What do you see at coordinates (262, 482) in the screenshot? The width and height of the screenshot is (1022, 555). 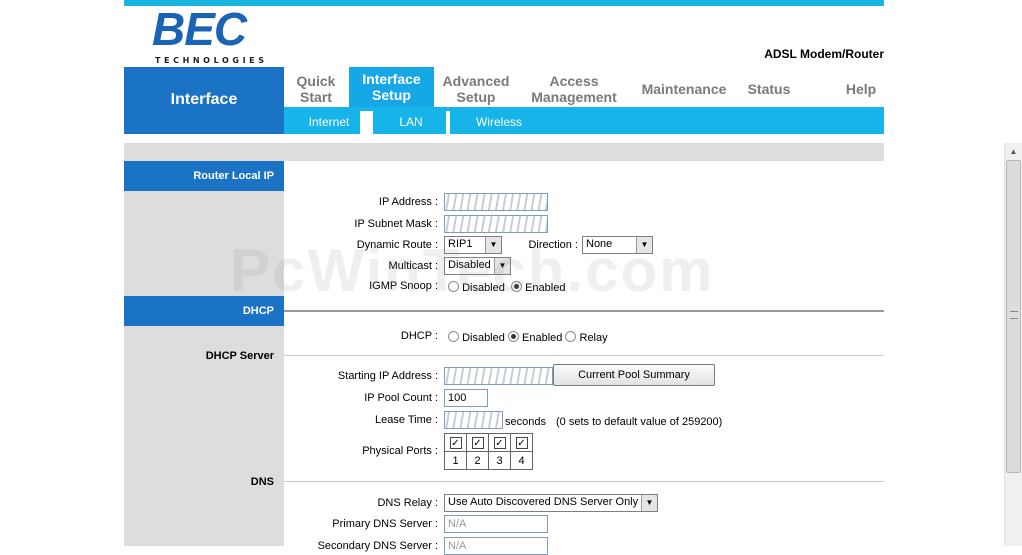 I see `dns-label: DNS` at bounding box center [262, 482].